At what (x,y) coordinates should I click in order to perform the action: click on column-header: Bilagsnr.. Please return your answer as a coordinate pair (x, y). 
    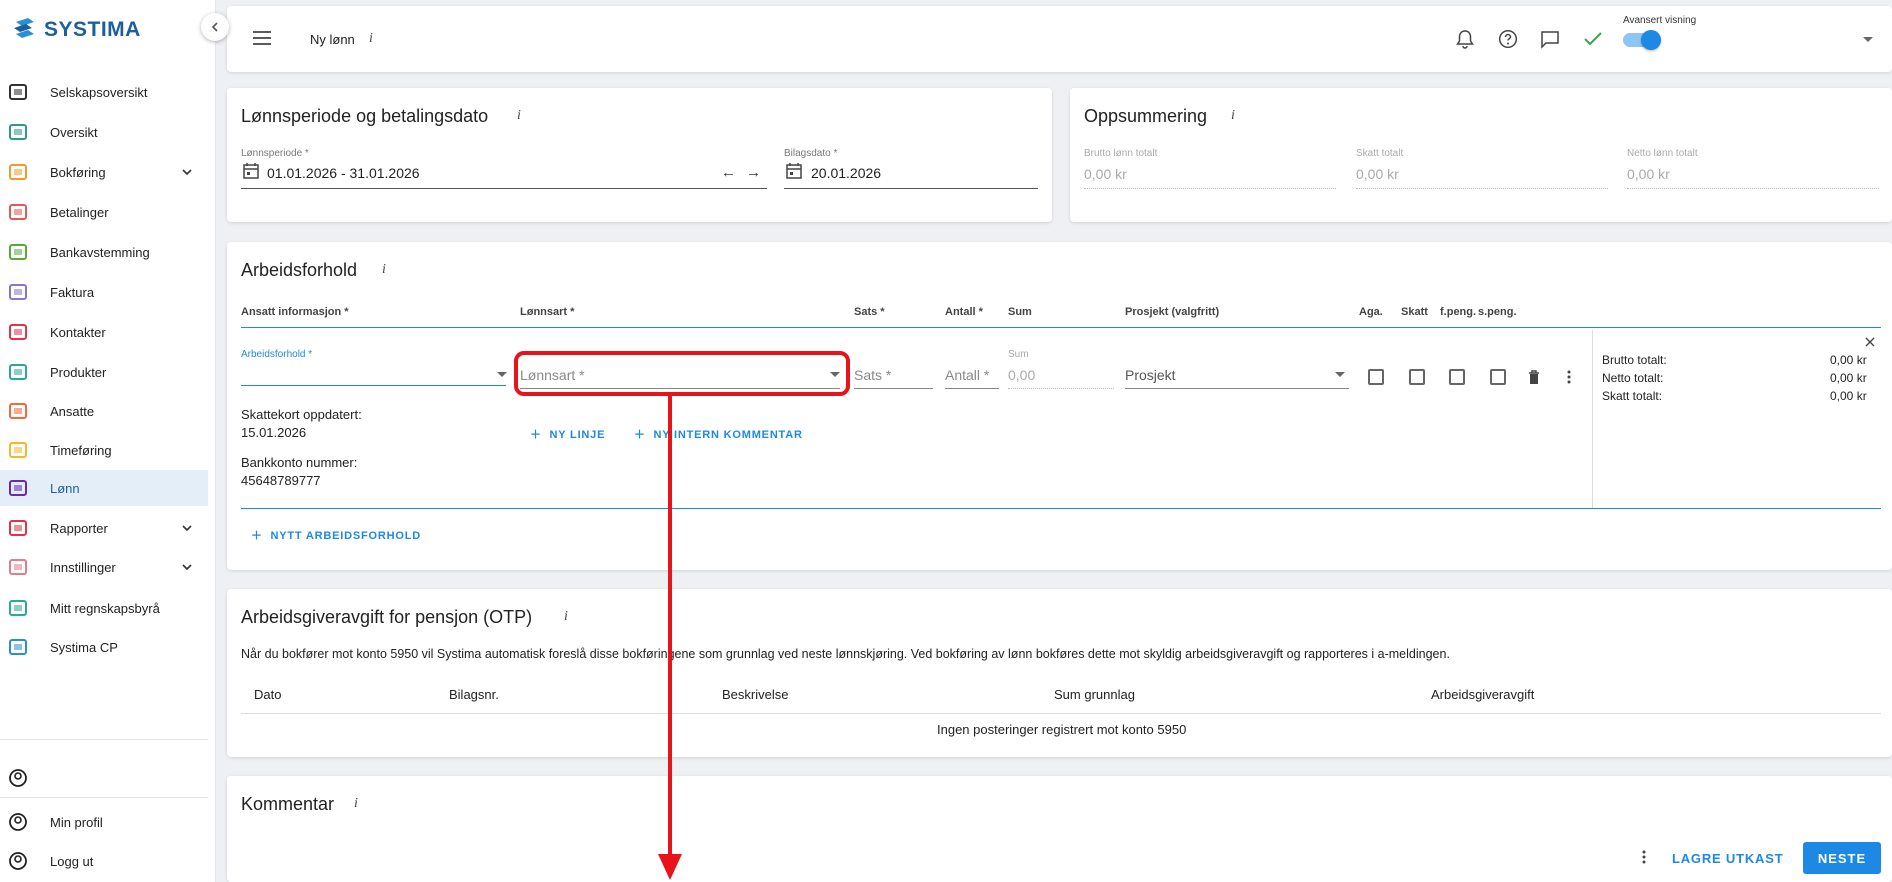
    Looking at the image, I should click on (474, 694).